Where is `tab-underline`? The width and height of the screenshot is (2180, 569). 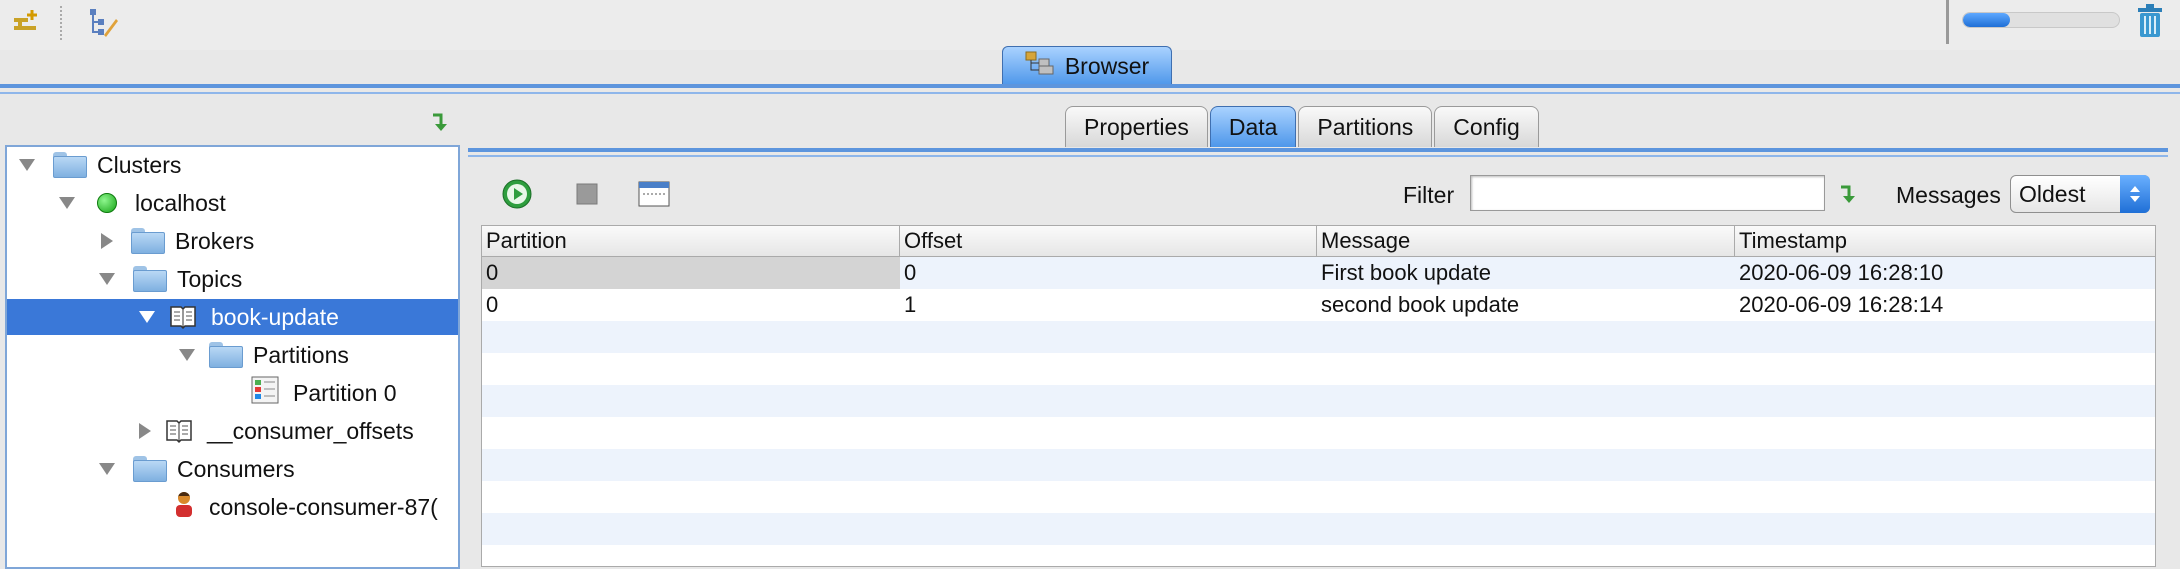
tab-underline is located at coordinates (1090, 86).